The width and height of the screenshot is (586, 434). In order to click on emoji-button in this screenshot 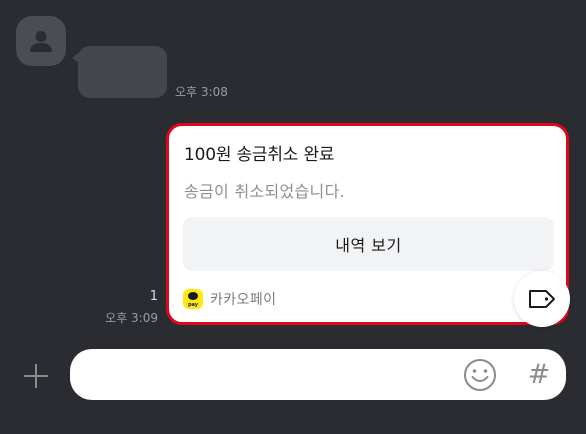, I will do `click(480, 375)`.